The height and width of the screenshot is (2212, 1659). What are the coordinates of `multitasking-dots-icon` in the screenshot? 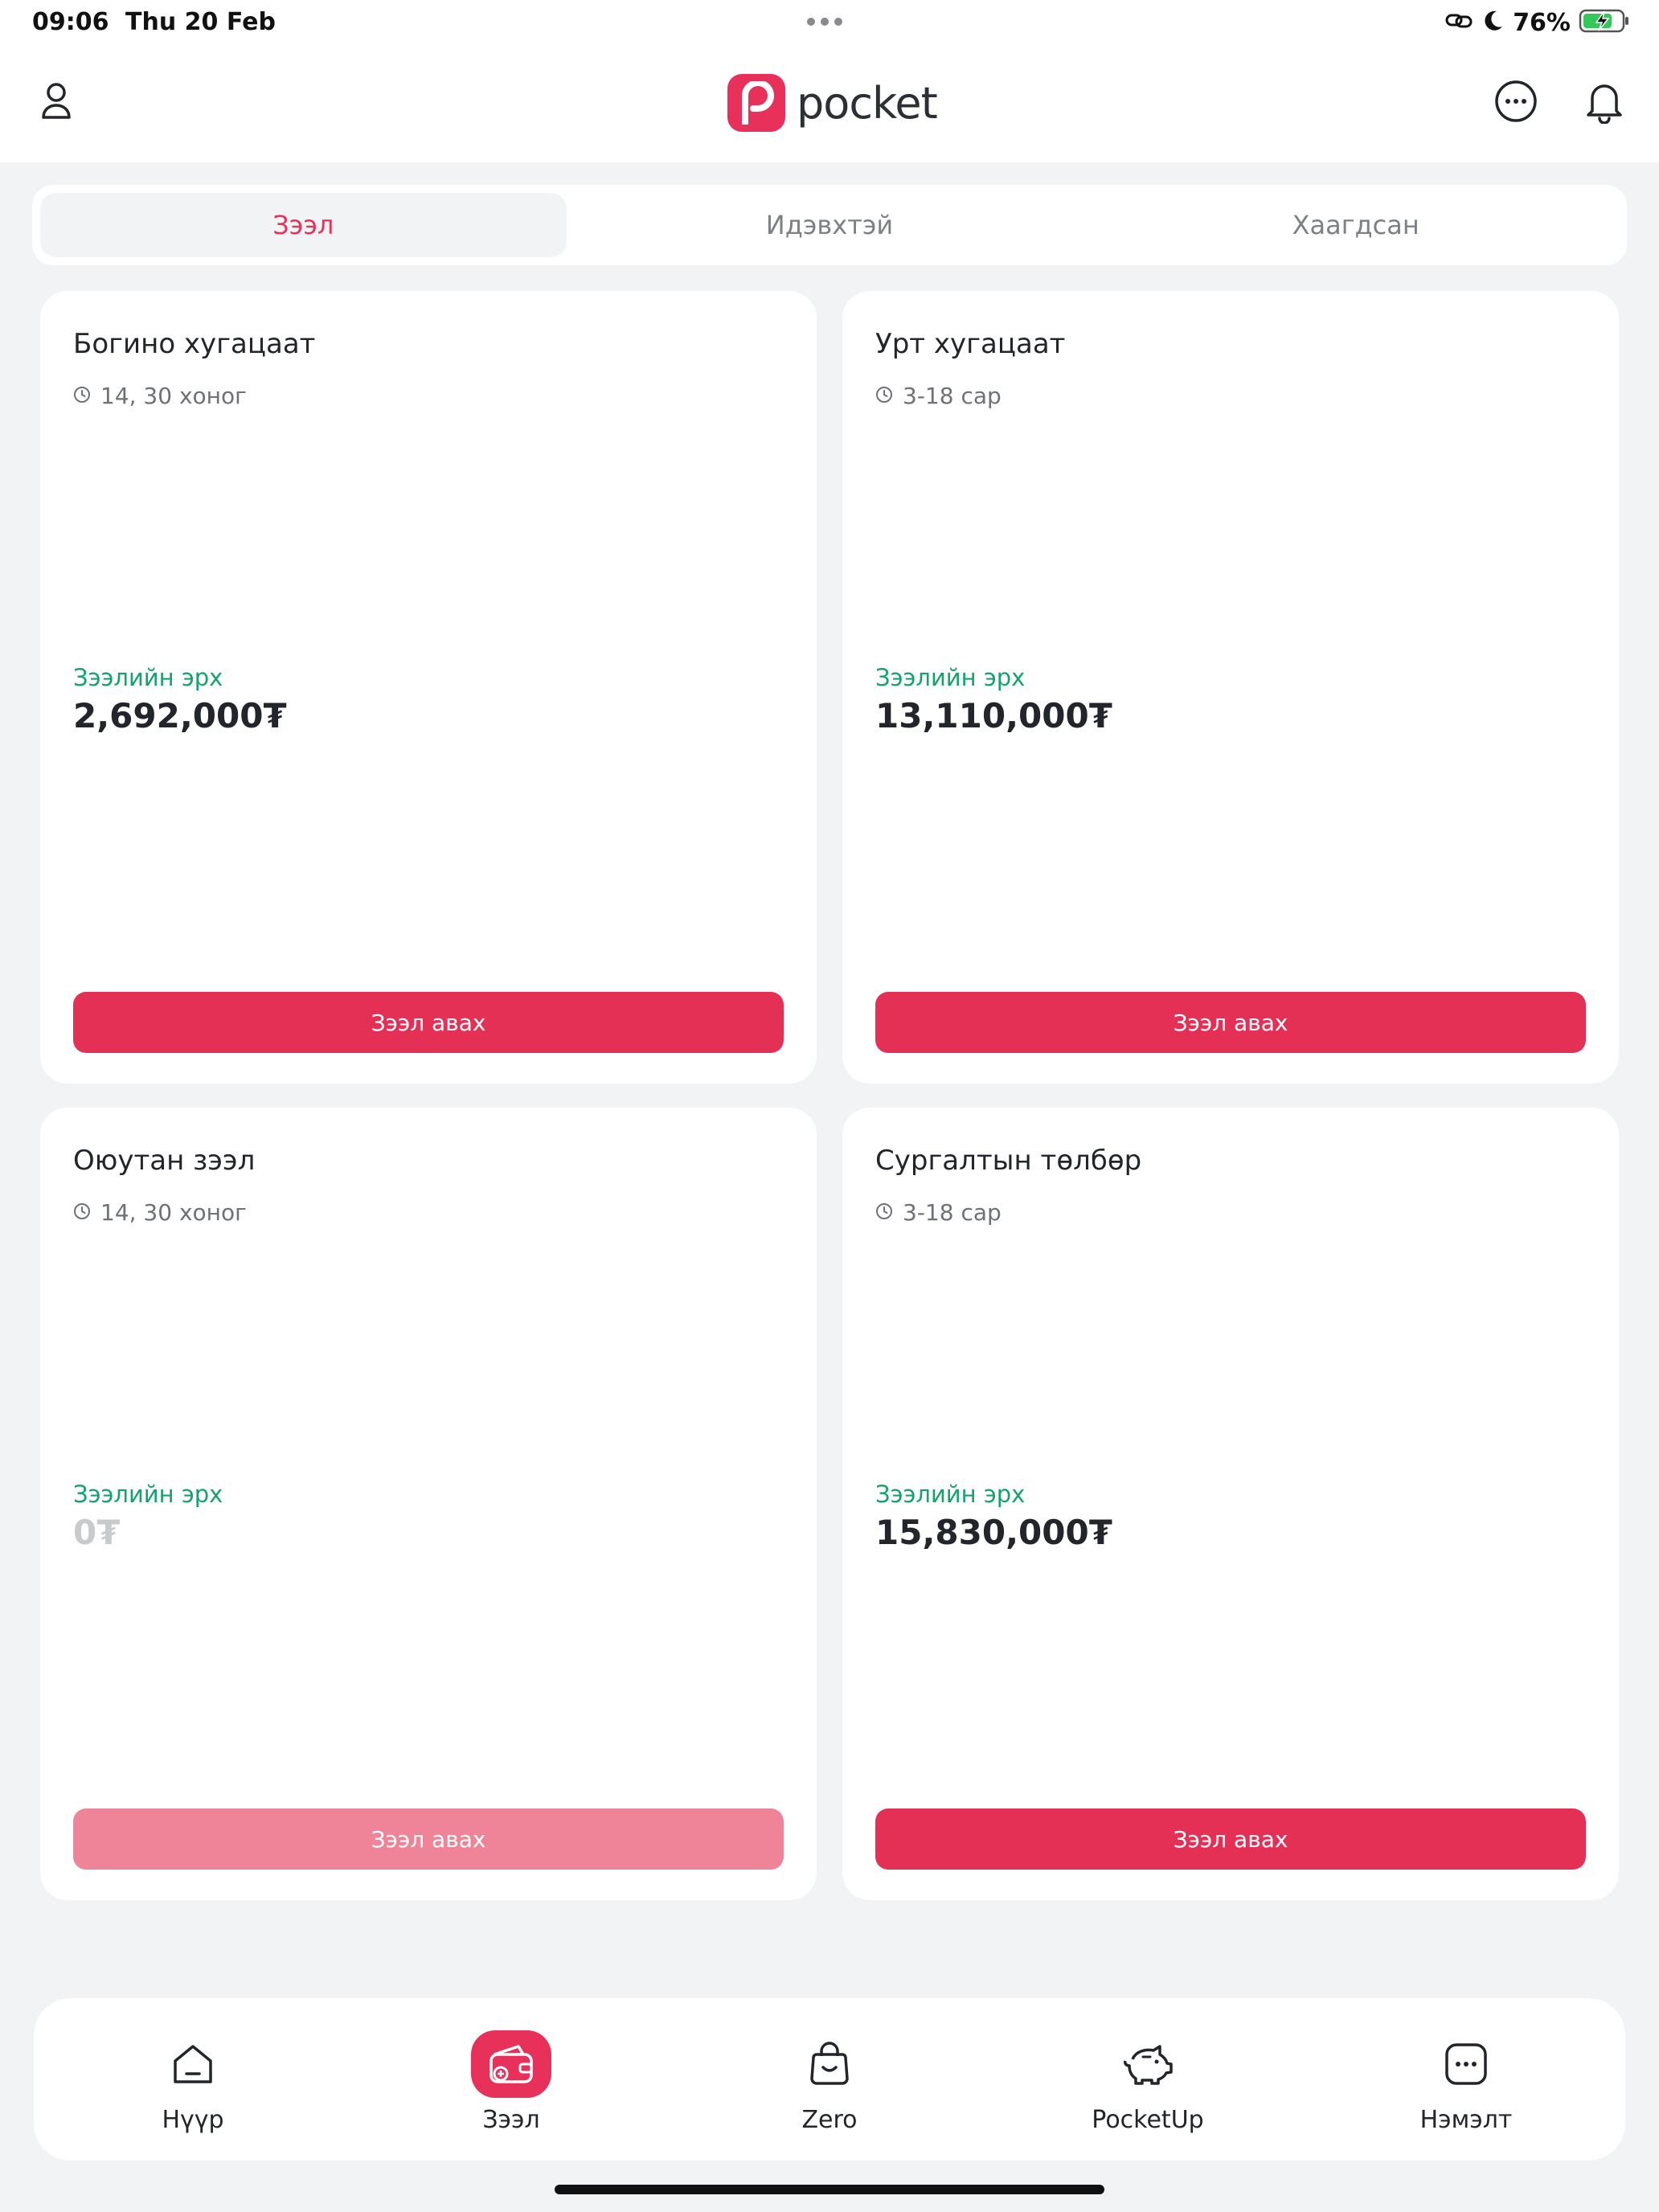 It's located at (824, 22).